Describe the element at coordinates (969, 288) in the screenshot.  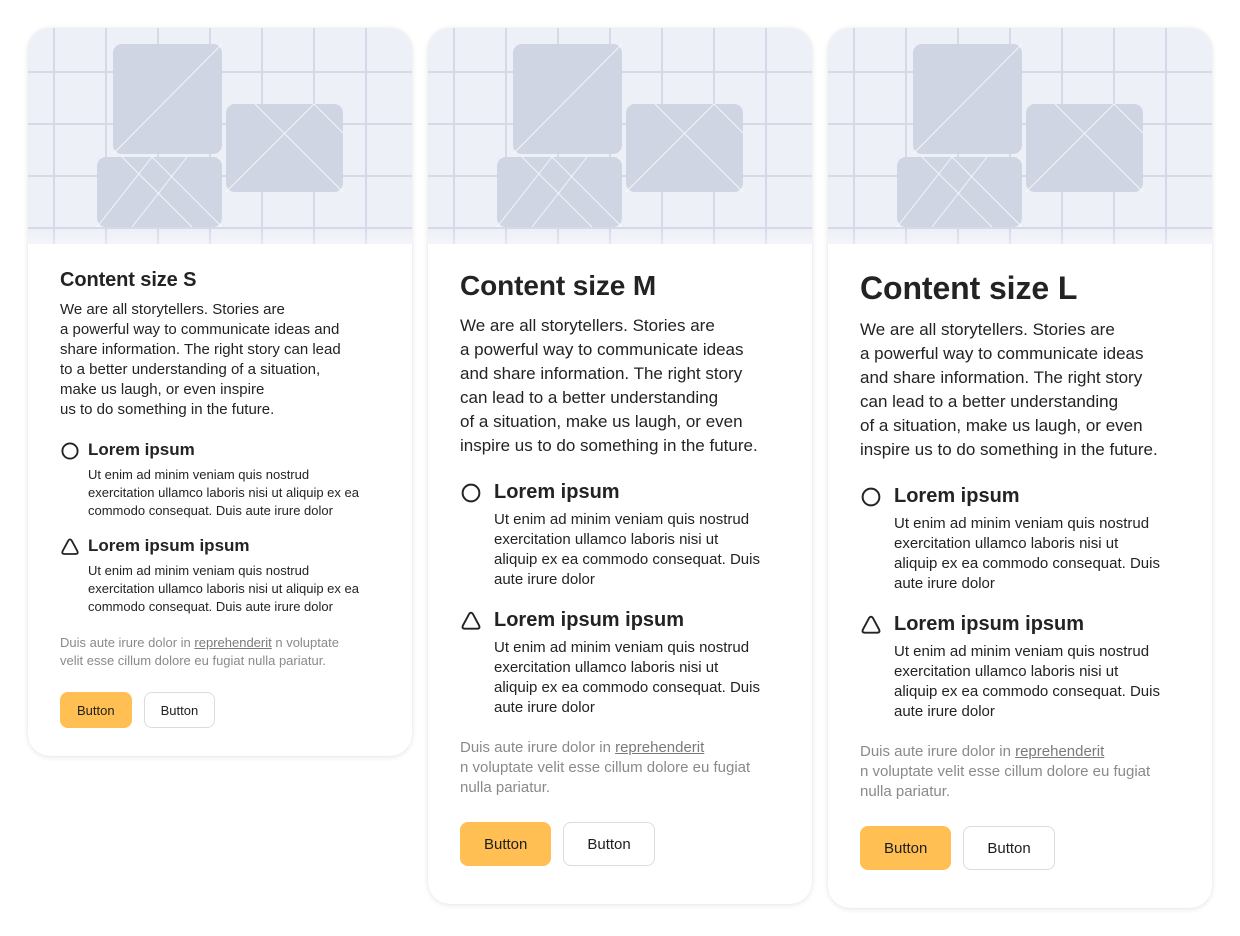
I see `card-title: Content size L` at that location.